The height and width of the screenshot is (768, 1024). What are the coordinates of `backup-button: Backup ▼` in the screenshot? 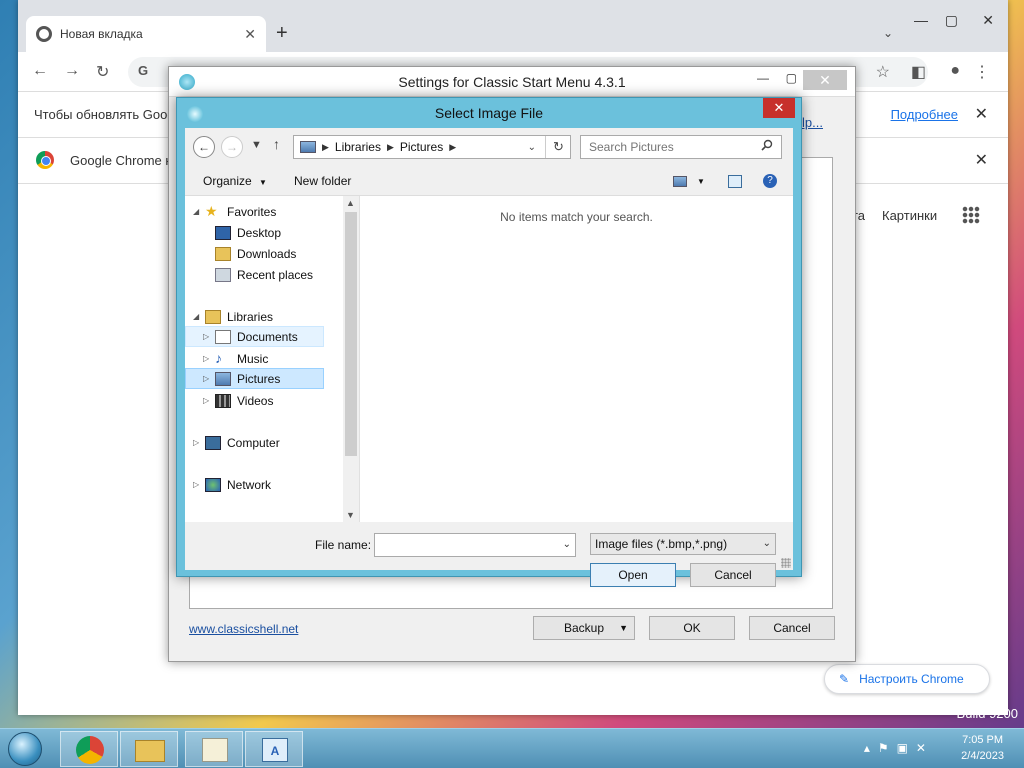 It's located at (584, 628).